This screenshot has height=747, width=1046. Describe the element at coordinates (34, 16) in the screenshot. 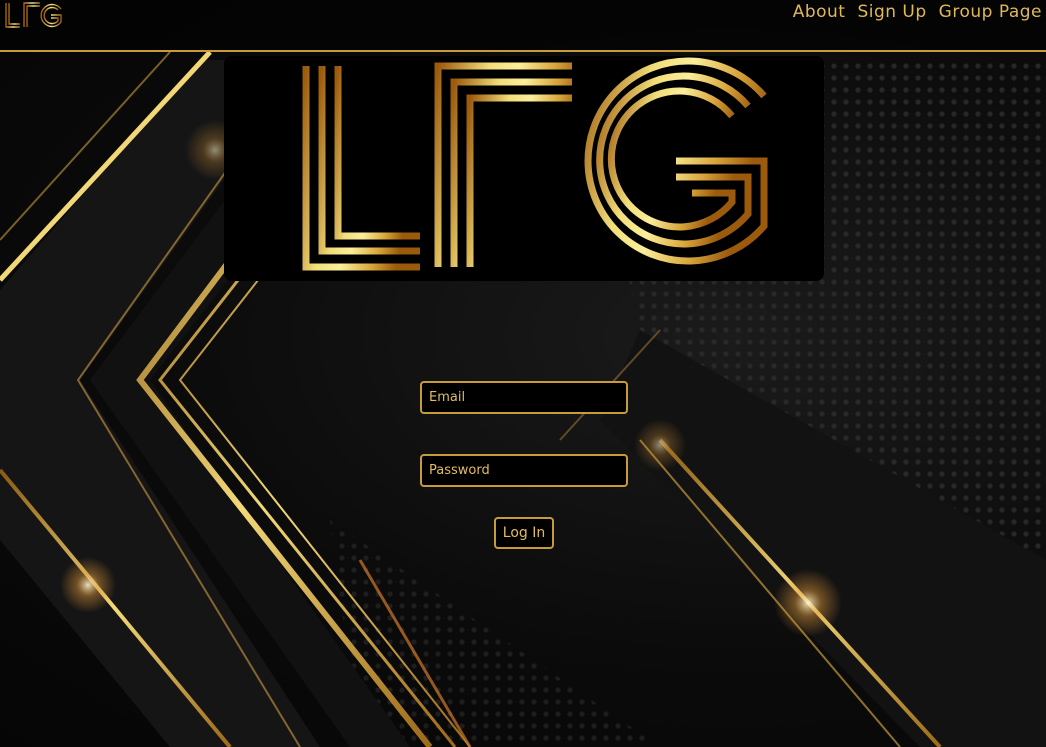

I see `nav-logo-icon` at that location.